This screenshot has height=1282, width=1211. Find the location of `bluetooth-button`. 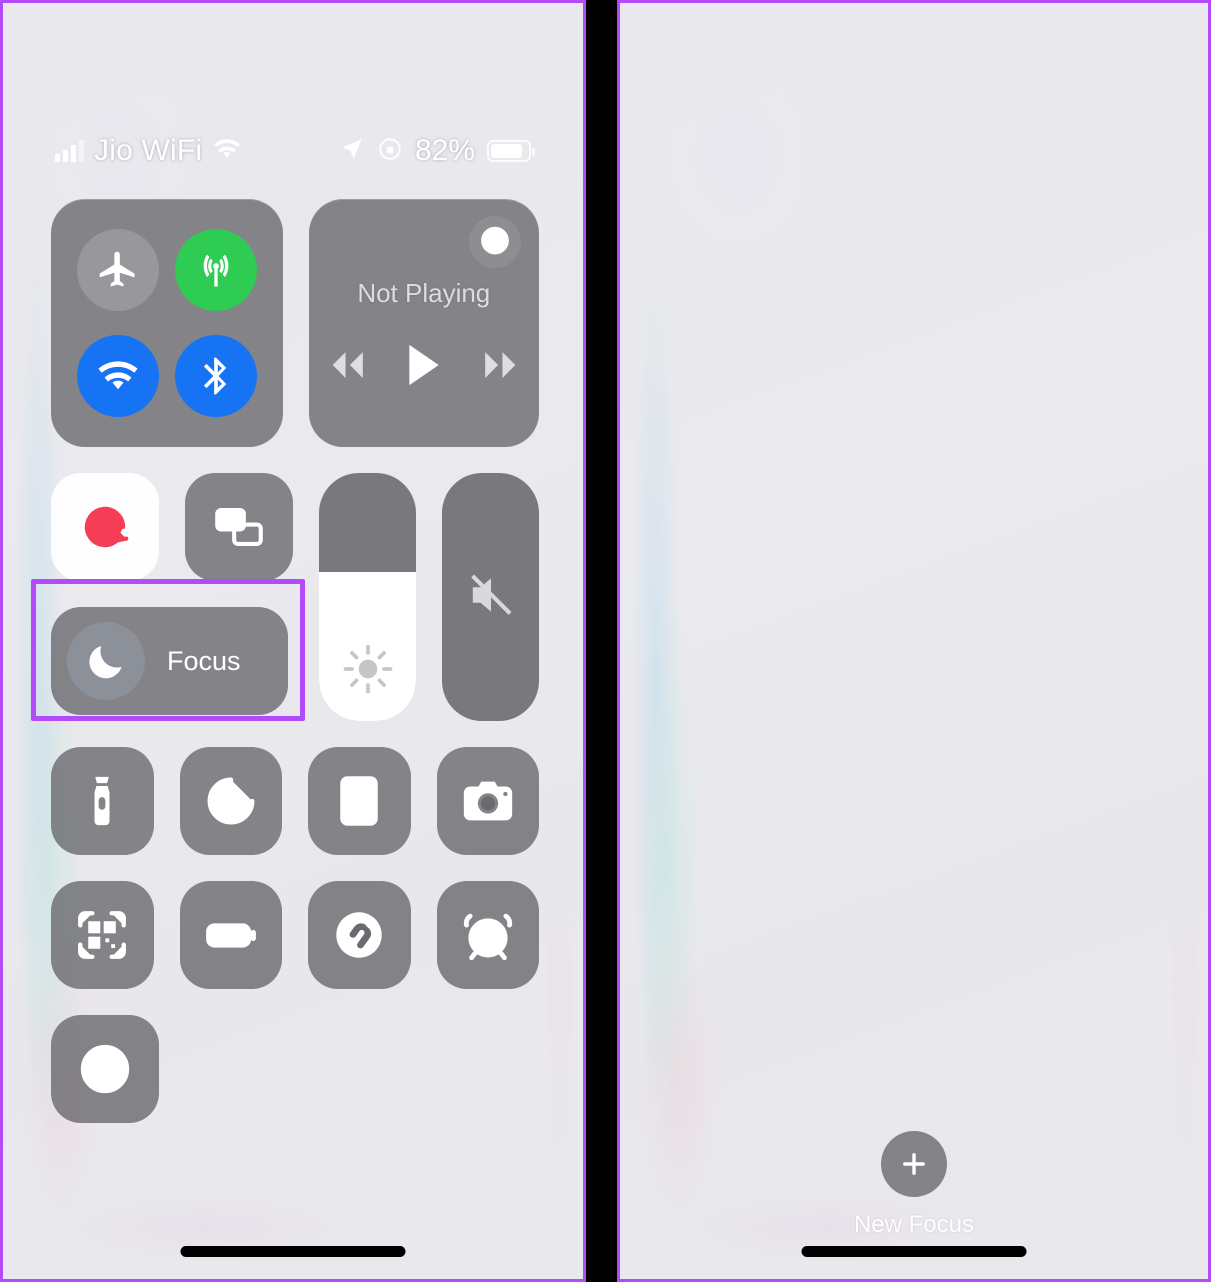

bluetooth-button is located at coordinates (215, 376).